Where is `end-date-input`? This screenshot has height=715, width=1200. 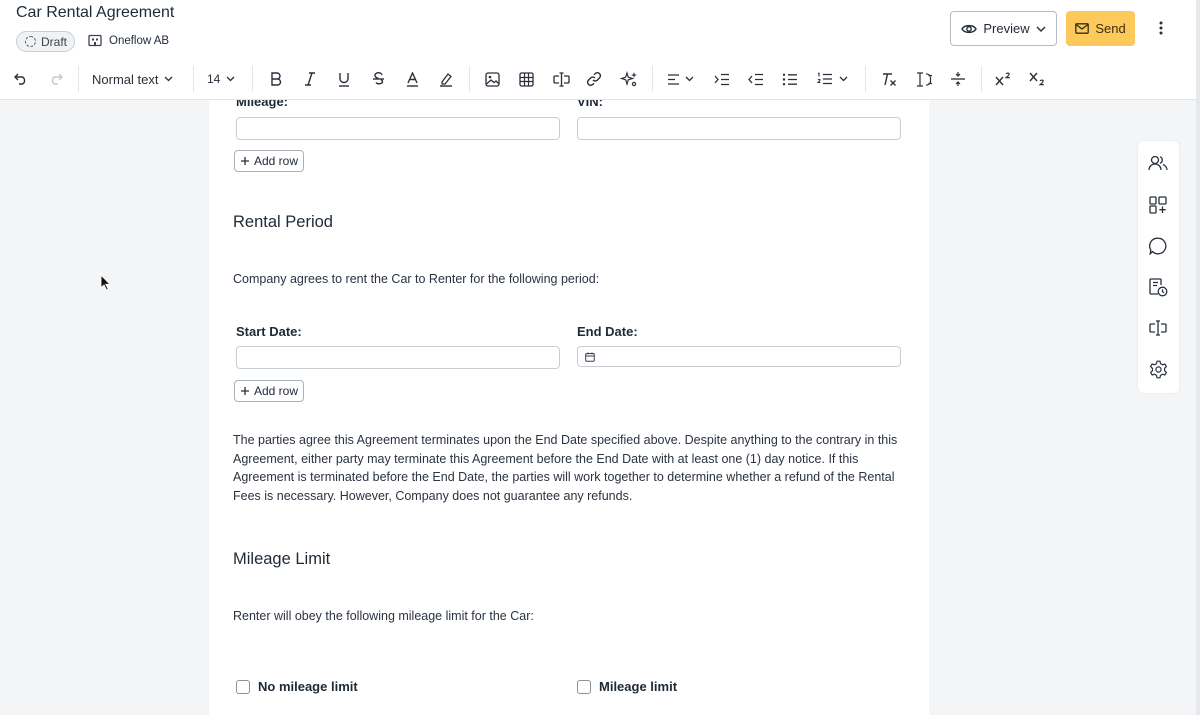
end-date-input is located at coordinates (739, 356).